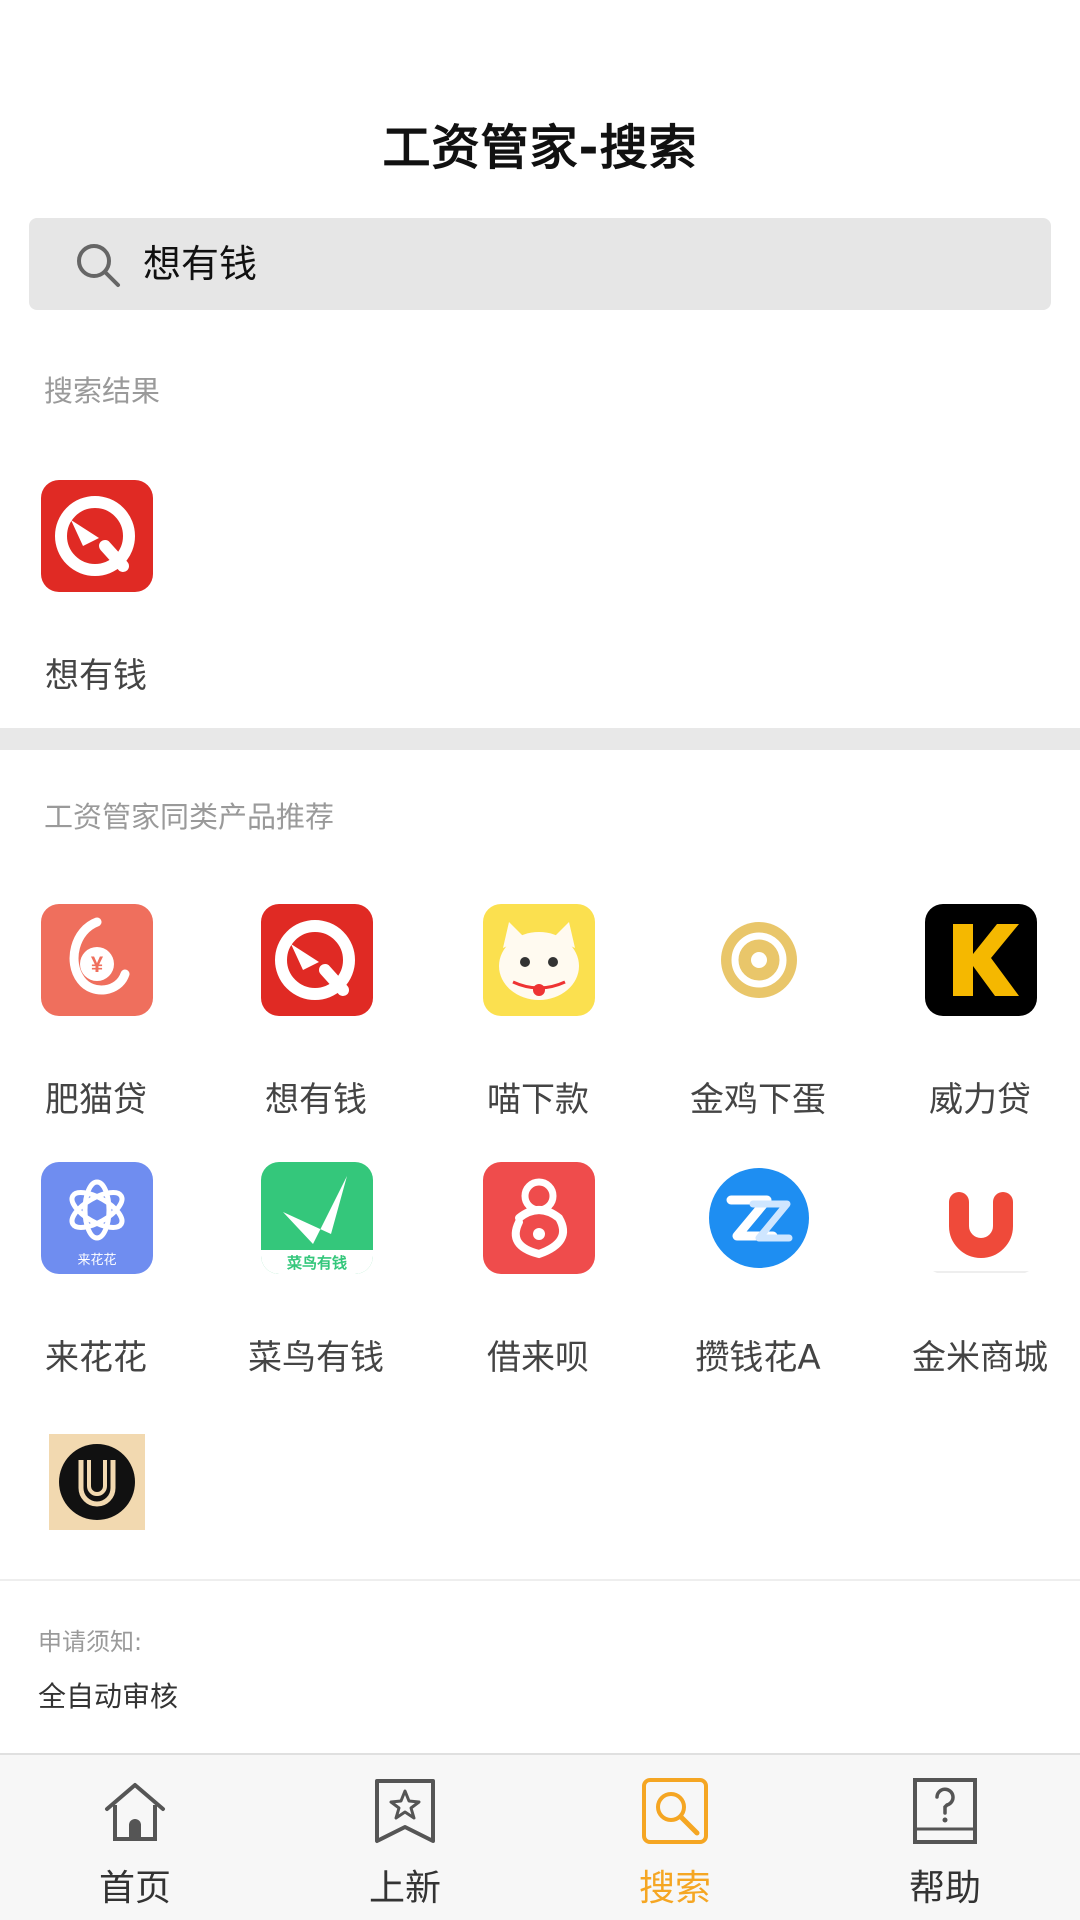 The height and width of the screenshot is (1920, 1080). I want to click on recommend-app-name: 想有钱, so click(316, 1100).